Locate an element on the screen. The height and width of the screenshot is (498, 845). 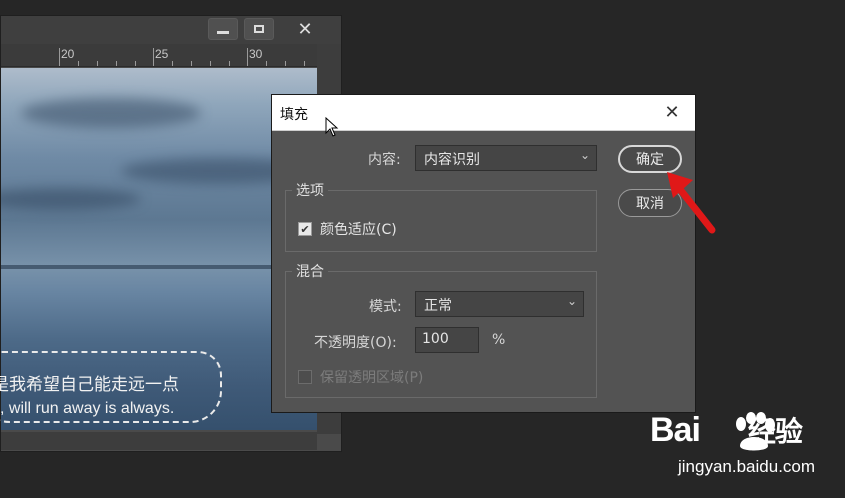
maximize-icon is located at coordinates (259, 29).